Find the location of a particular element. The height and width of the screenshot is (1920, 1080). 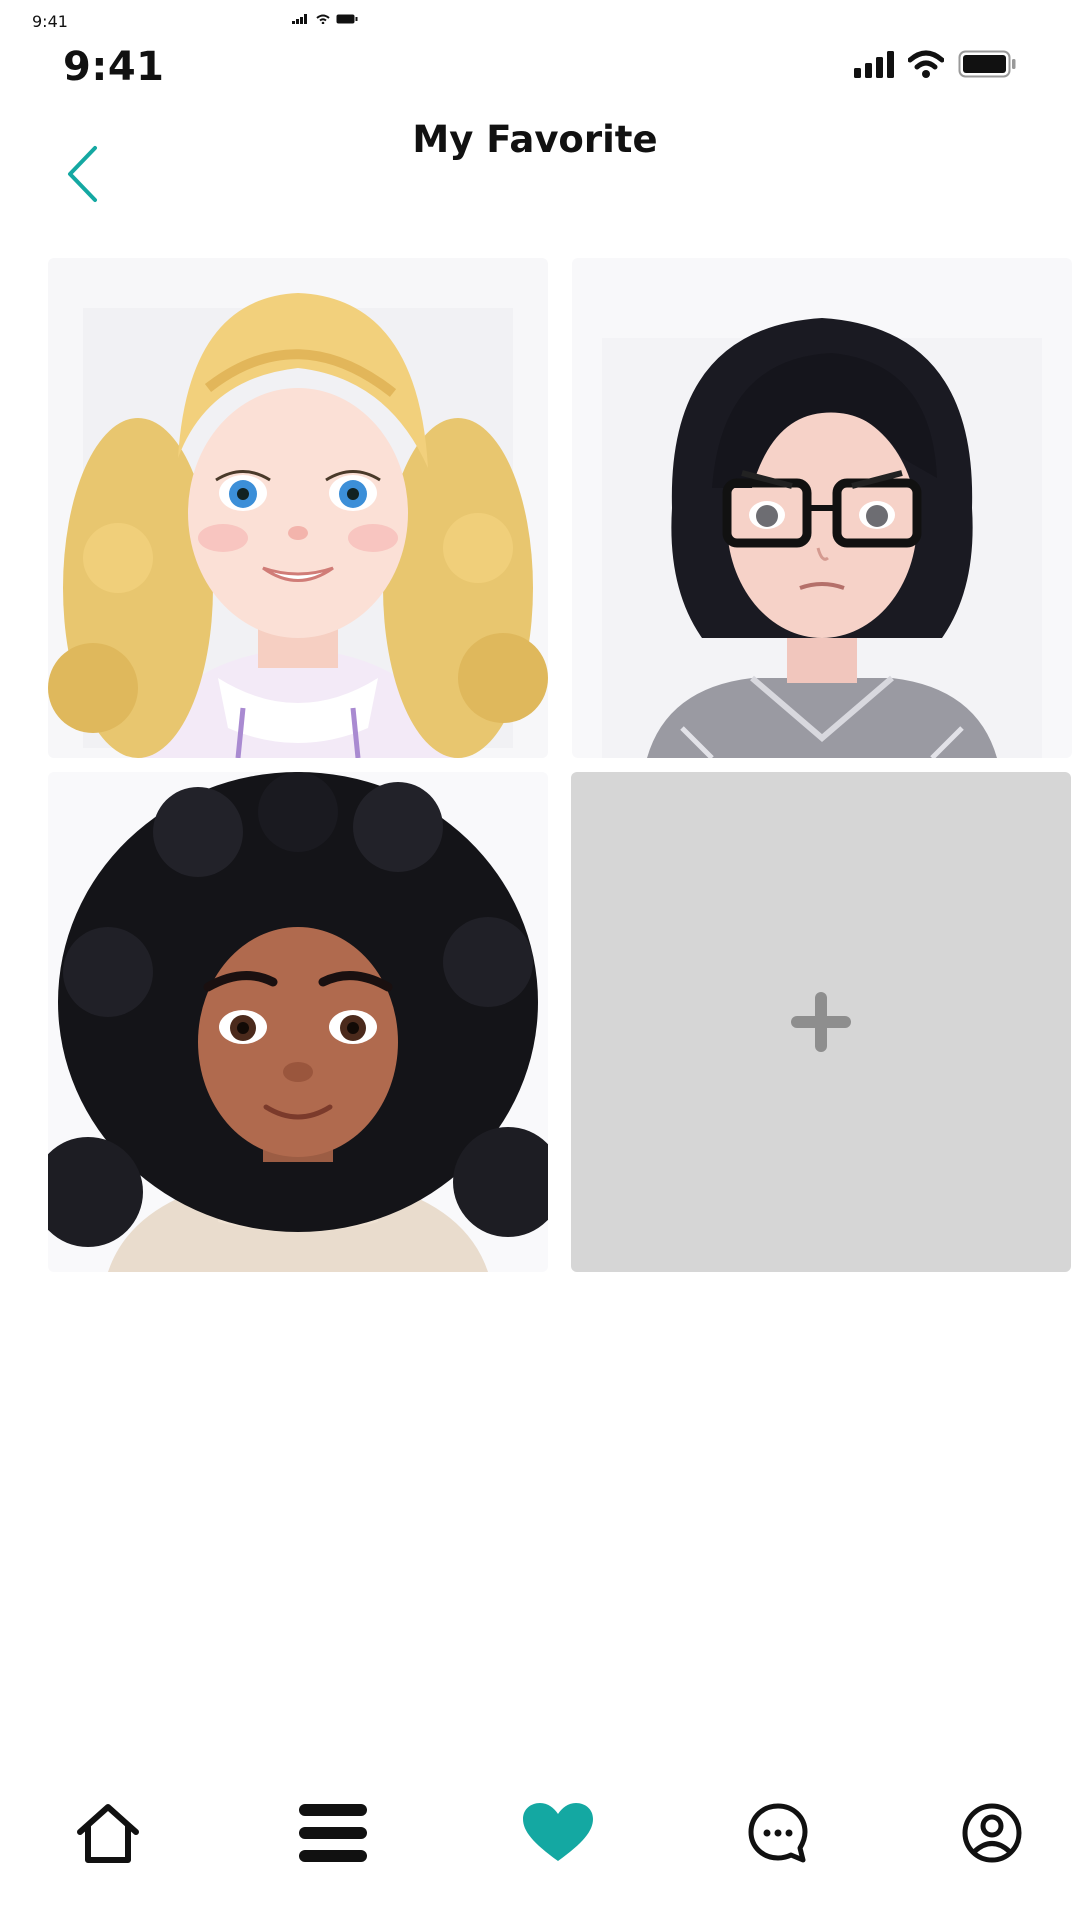

tab-home is located at coordinates (108, 1833).